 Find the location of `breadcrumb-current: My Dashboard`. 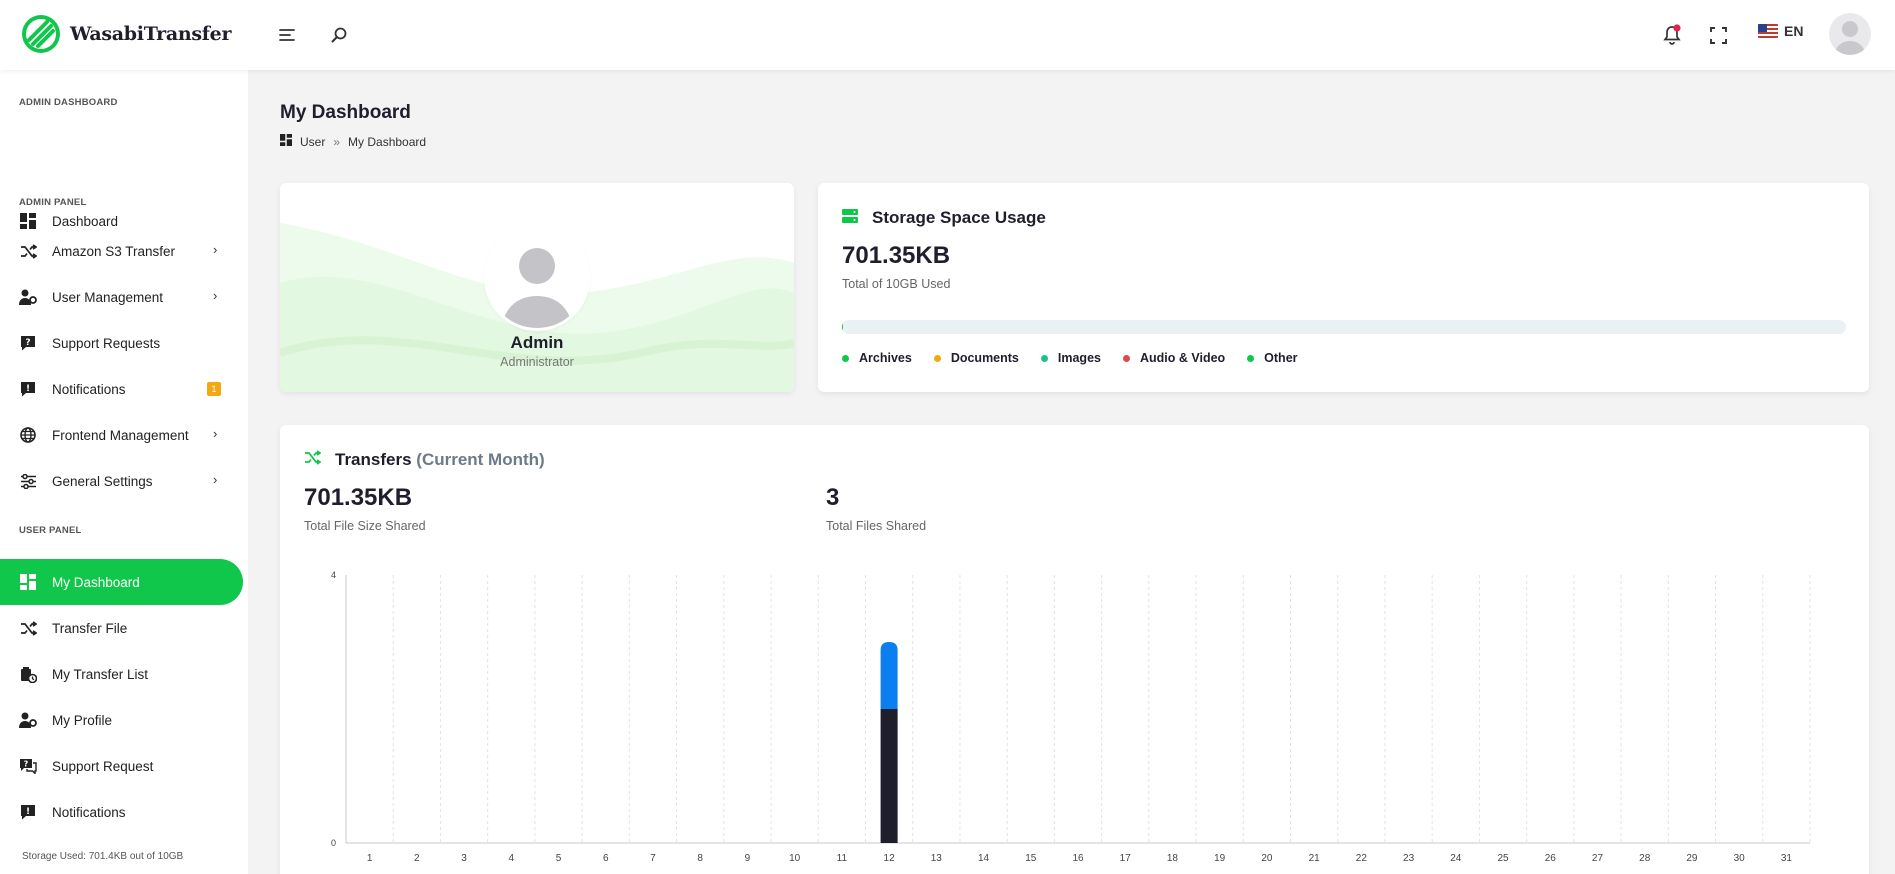

breadcrumb-current: My Dashboard is located at coordinates (387, 141).